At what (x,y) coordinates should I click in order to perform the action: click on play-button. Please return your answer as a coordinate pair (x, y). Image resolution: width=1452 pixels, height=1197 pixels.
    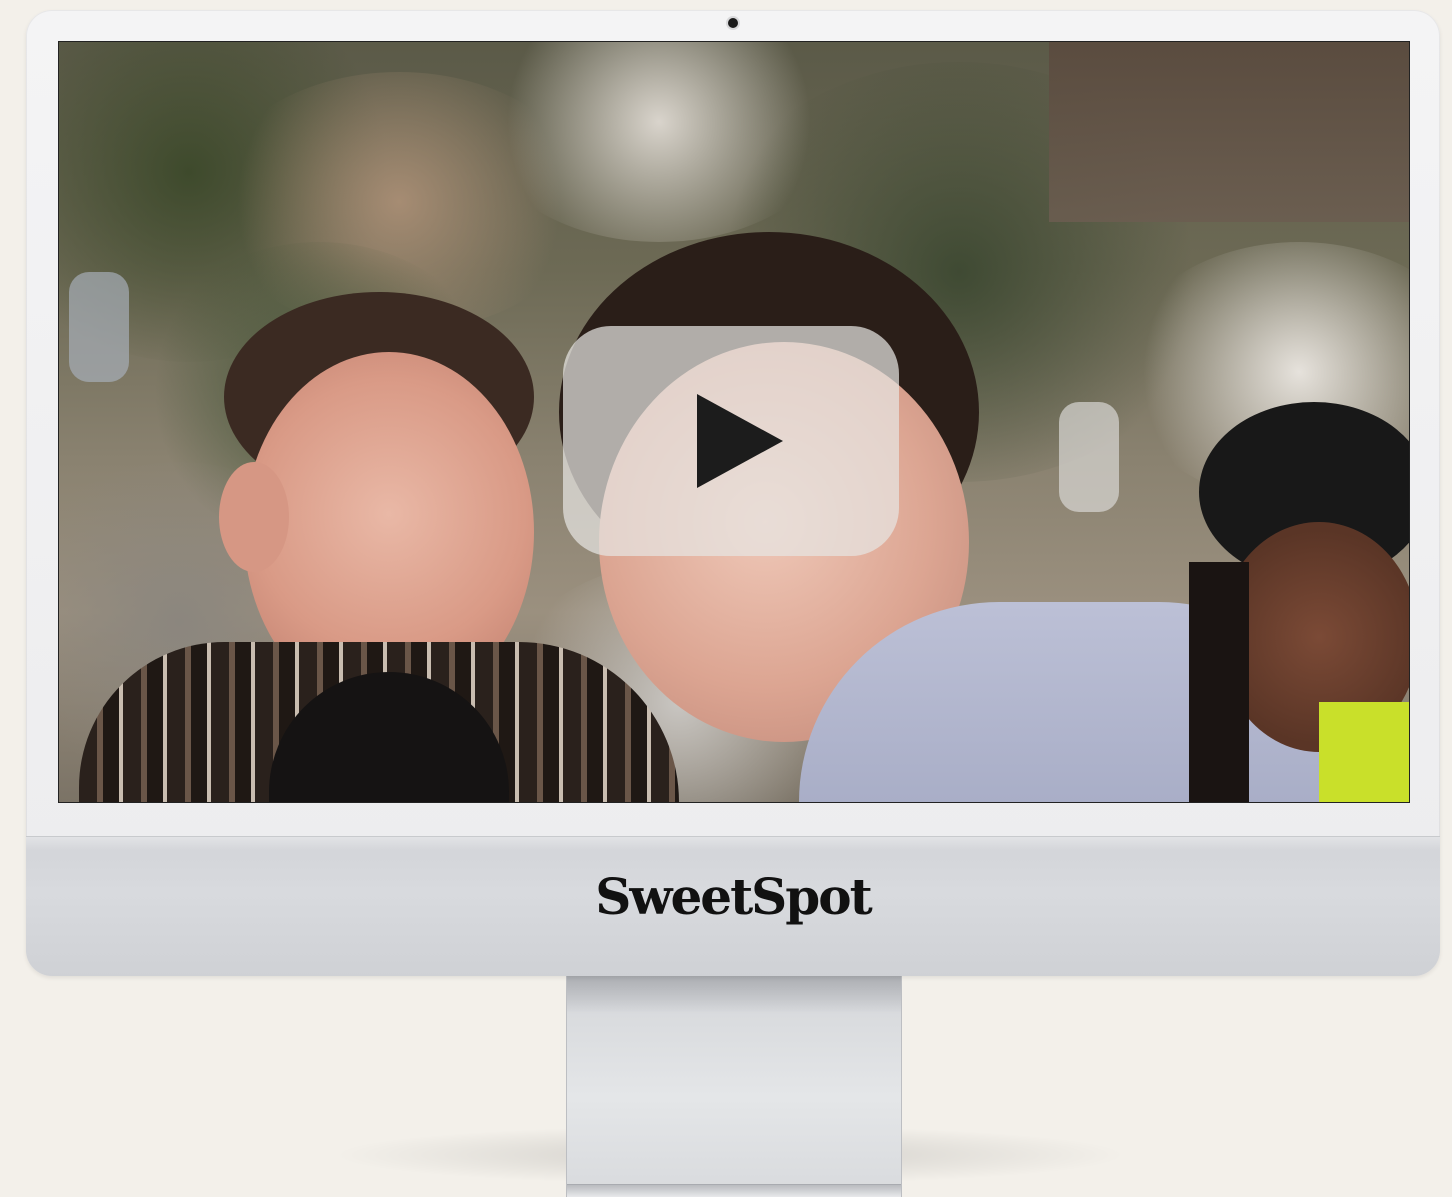
    Looking at the image, I should click on (731, 441).